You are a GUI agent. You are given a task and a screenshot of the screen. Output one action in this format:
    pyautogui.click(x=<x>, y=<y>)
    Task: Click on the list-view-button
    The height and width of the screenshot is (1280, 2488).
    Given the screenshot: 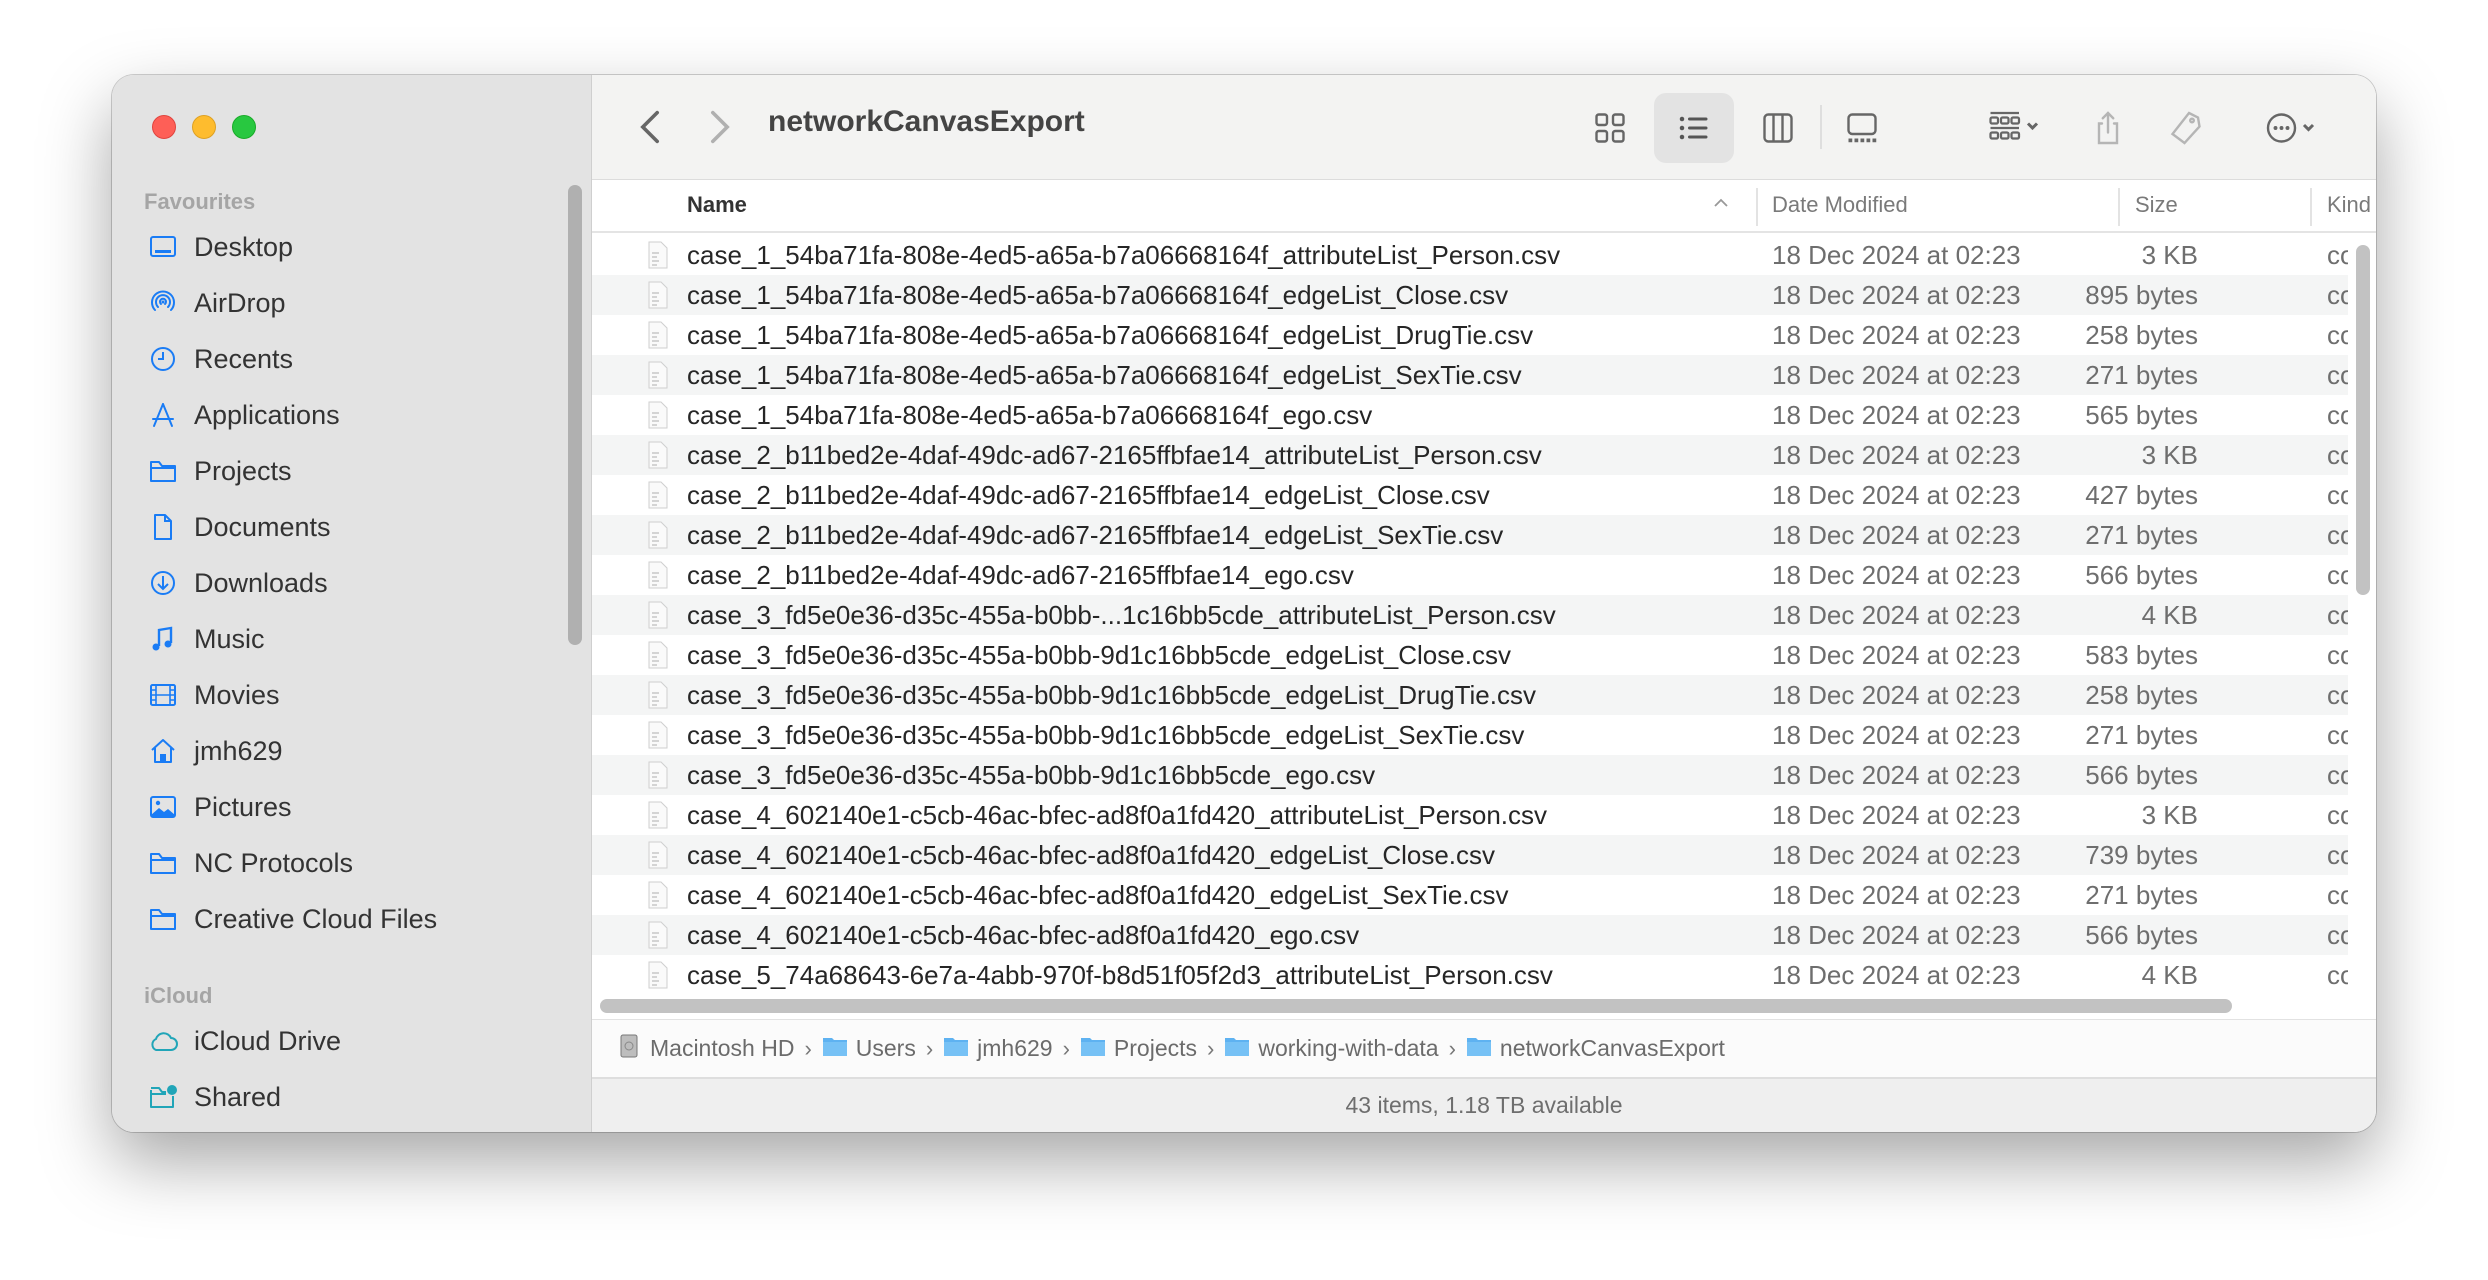 What is the action you would take?
    pyautogui.click(x=1694, y=128)
    